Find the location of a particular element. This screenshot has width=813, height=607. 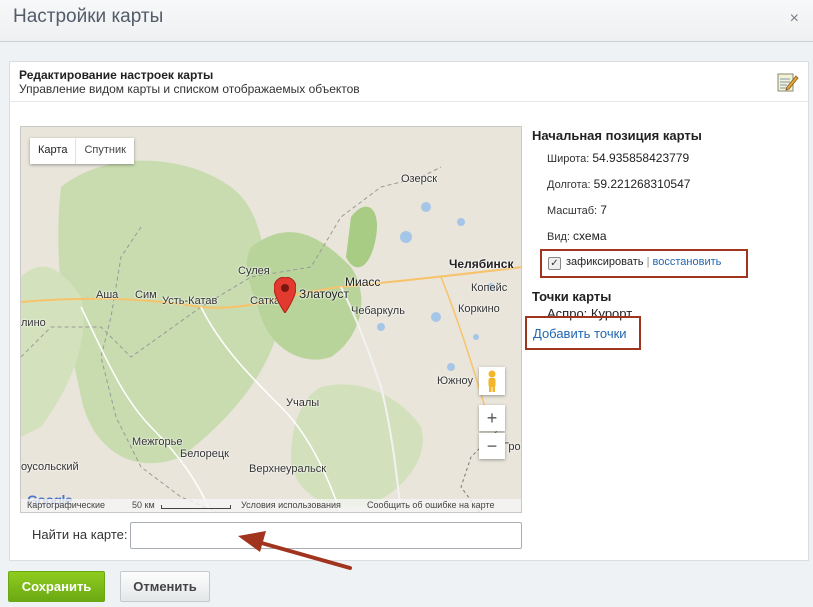

map-city-label: Сим is located at coordinates (146, 295).